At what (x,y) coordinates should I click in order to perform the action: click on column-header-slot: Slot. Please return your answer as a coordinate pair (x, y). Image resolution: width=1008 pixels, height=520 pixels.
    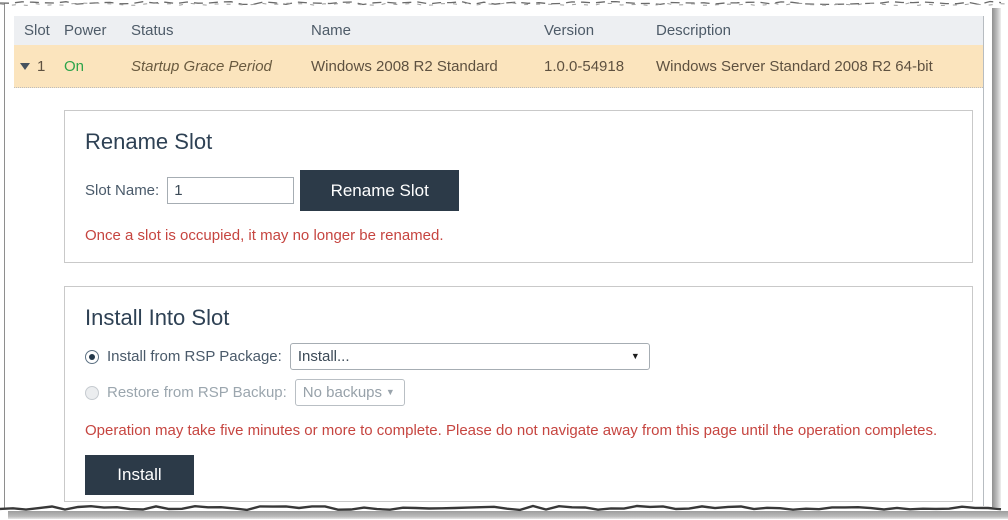
    Looking at the image, I should click on (37, 30).